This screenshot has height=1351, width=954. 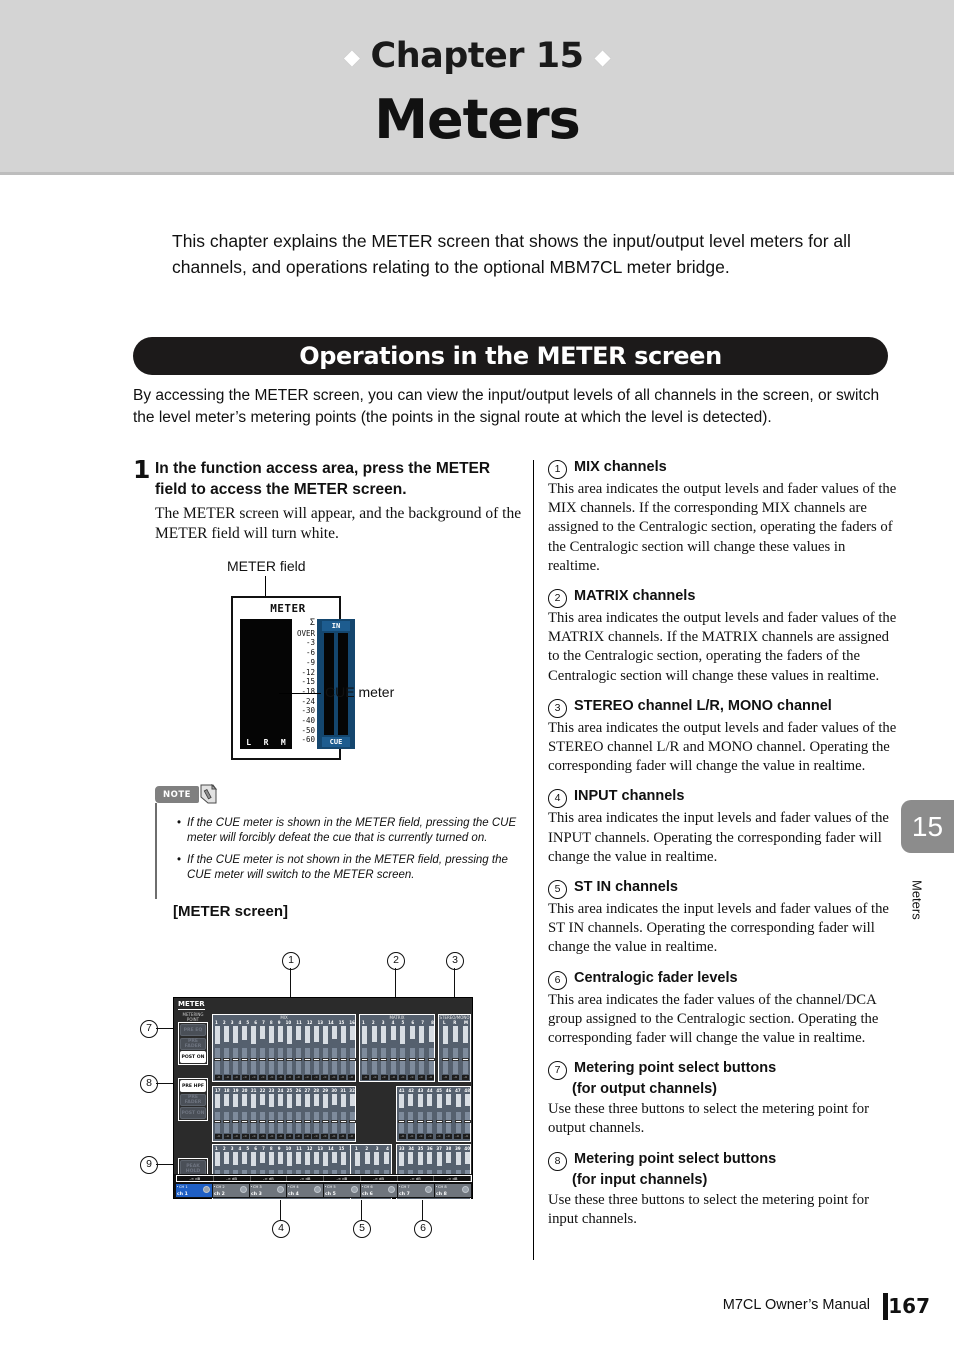 I want to click on mix-section: MIX 1 2 3 4 5 6 7 8 9 10 11 12 13 14 15, so click(x=284, y=1048).